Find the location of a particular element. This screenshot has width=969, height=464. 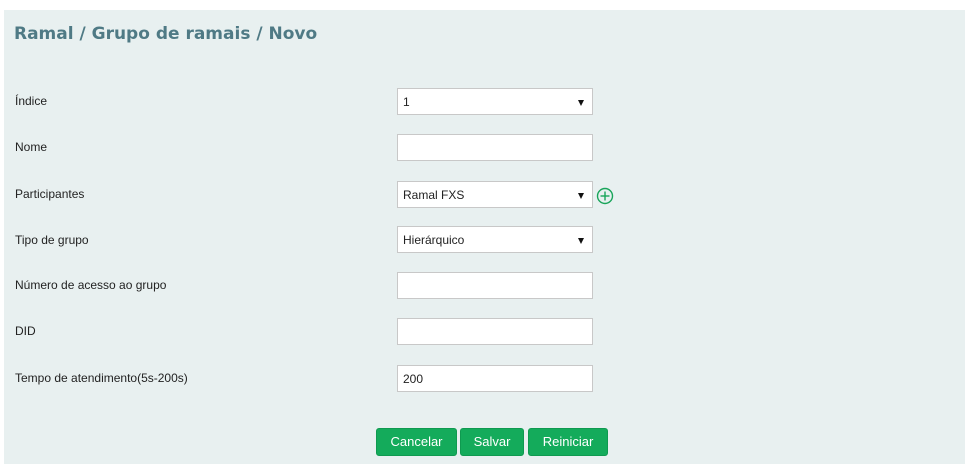

indice-label: Índice is located at coordinates (31, 101).